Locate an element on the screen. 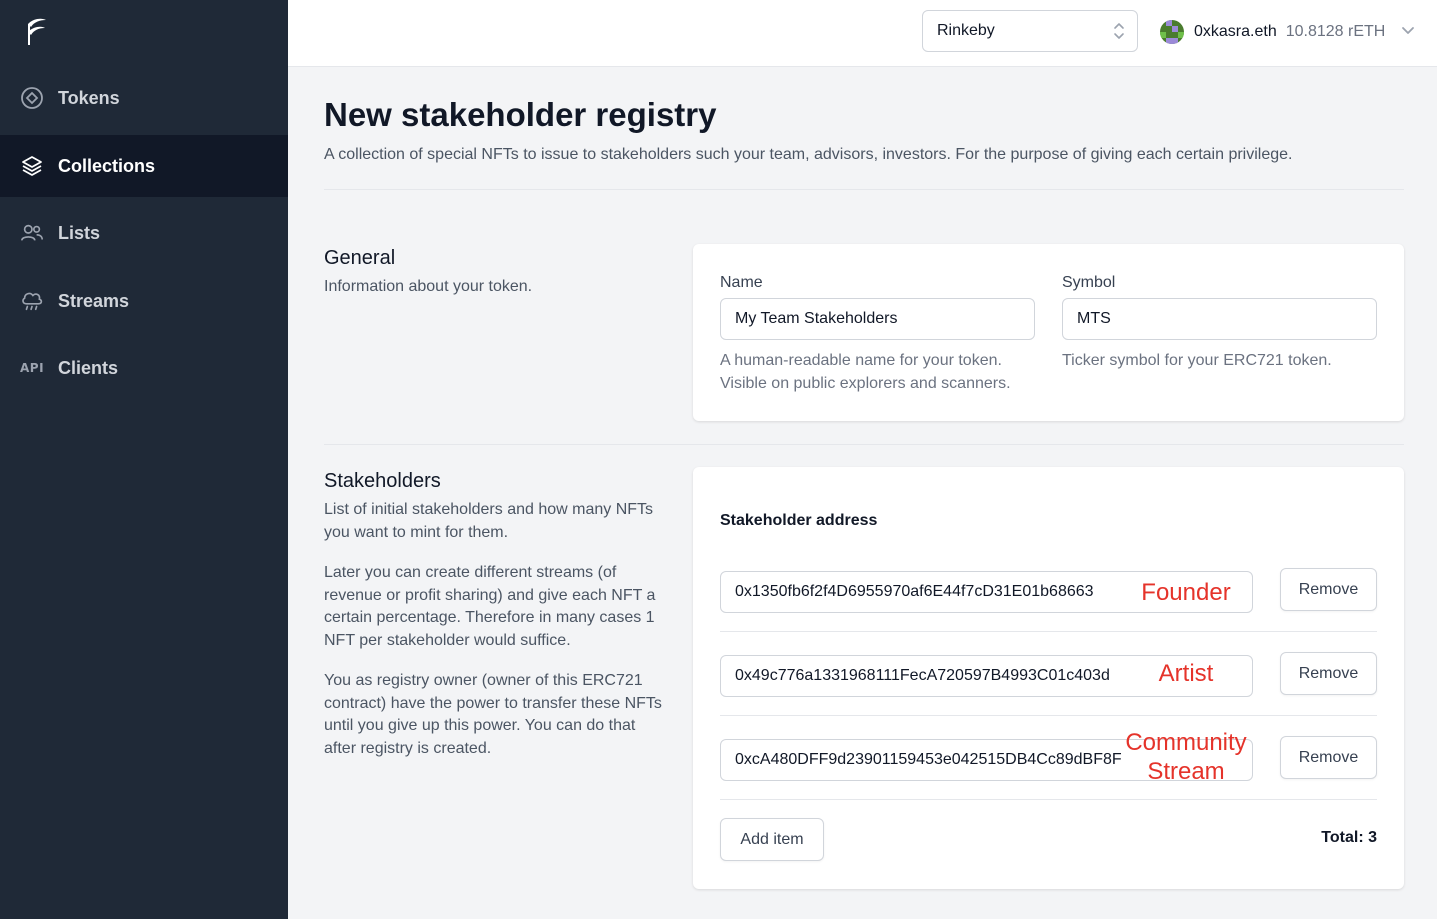 The height and width of the screenshot is (919, 1437). stakeholder-row: Community Stream is located at coordinates (986, 757).